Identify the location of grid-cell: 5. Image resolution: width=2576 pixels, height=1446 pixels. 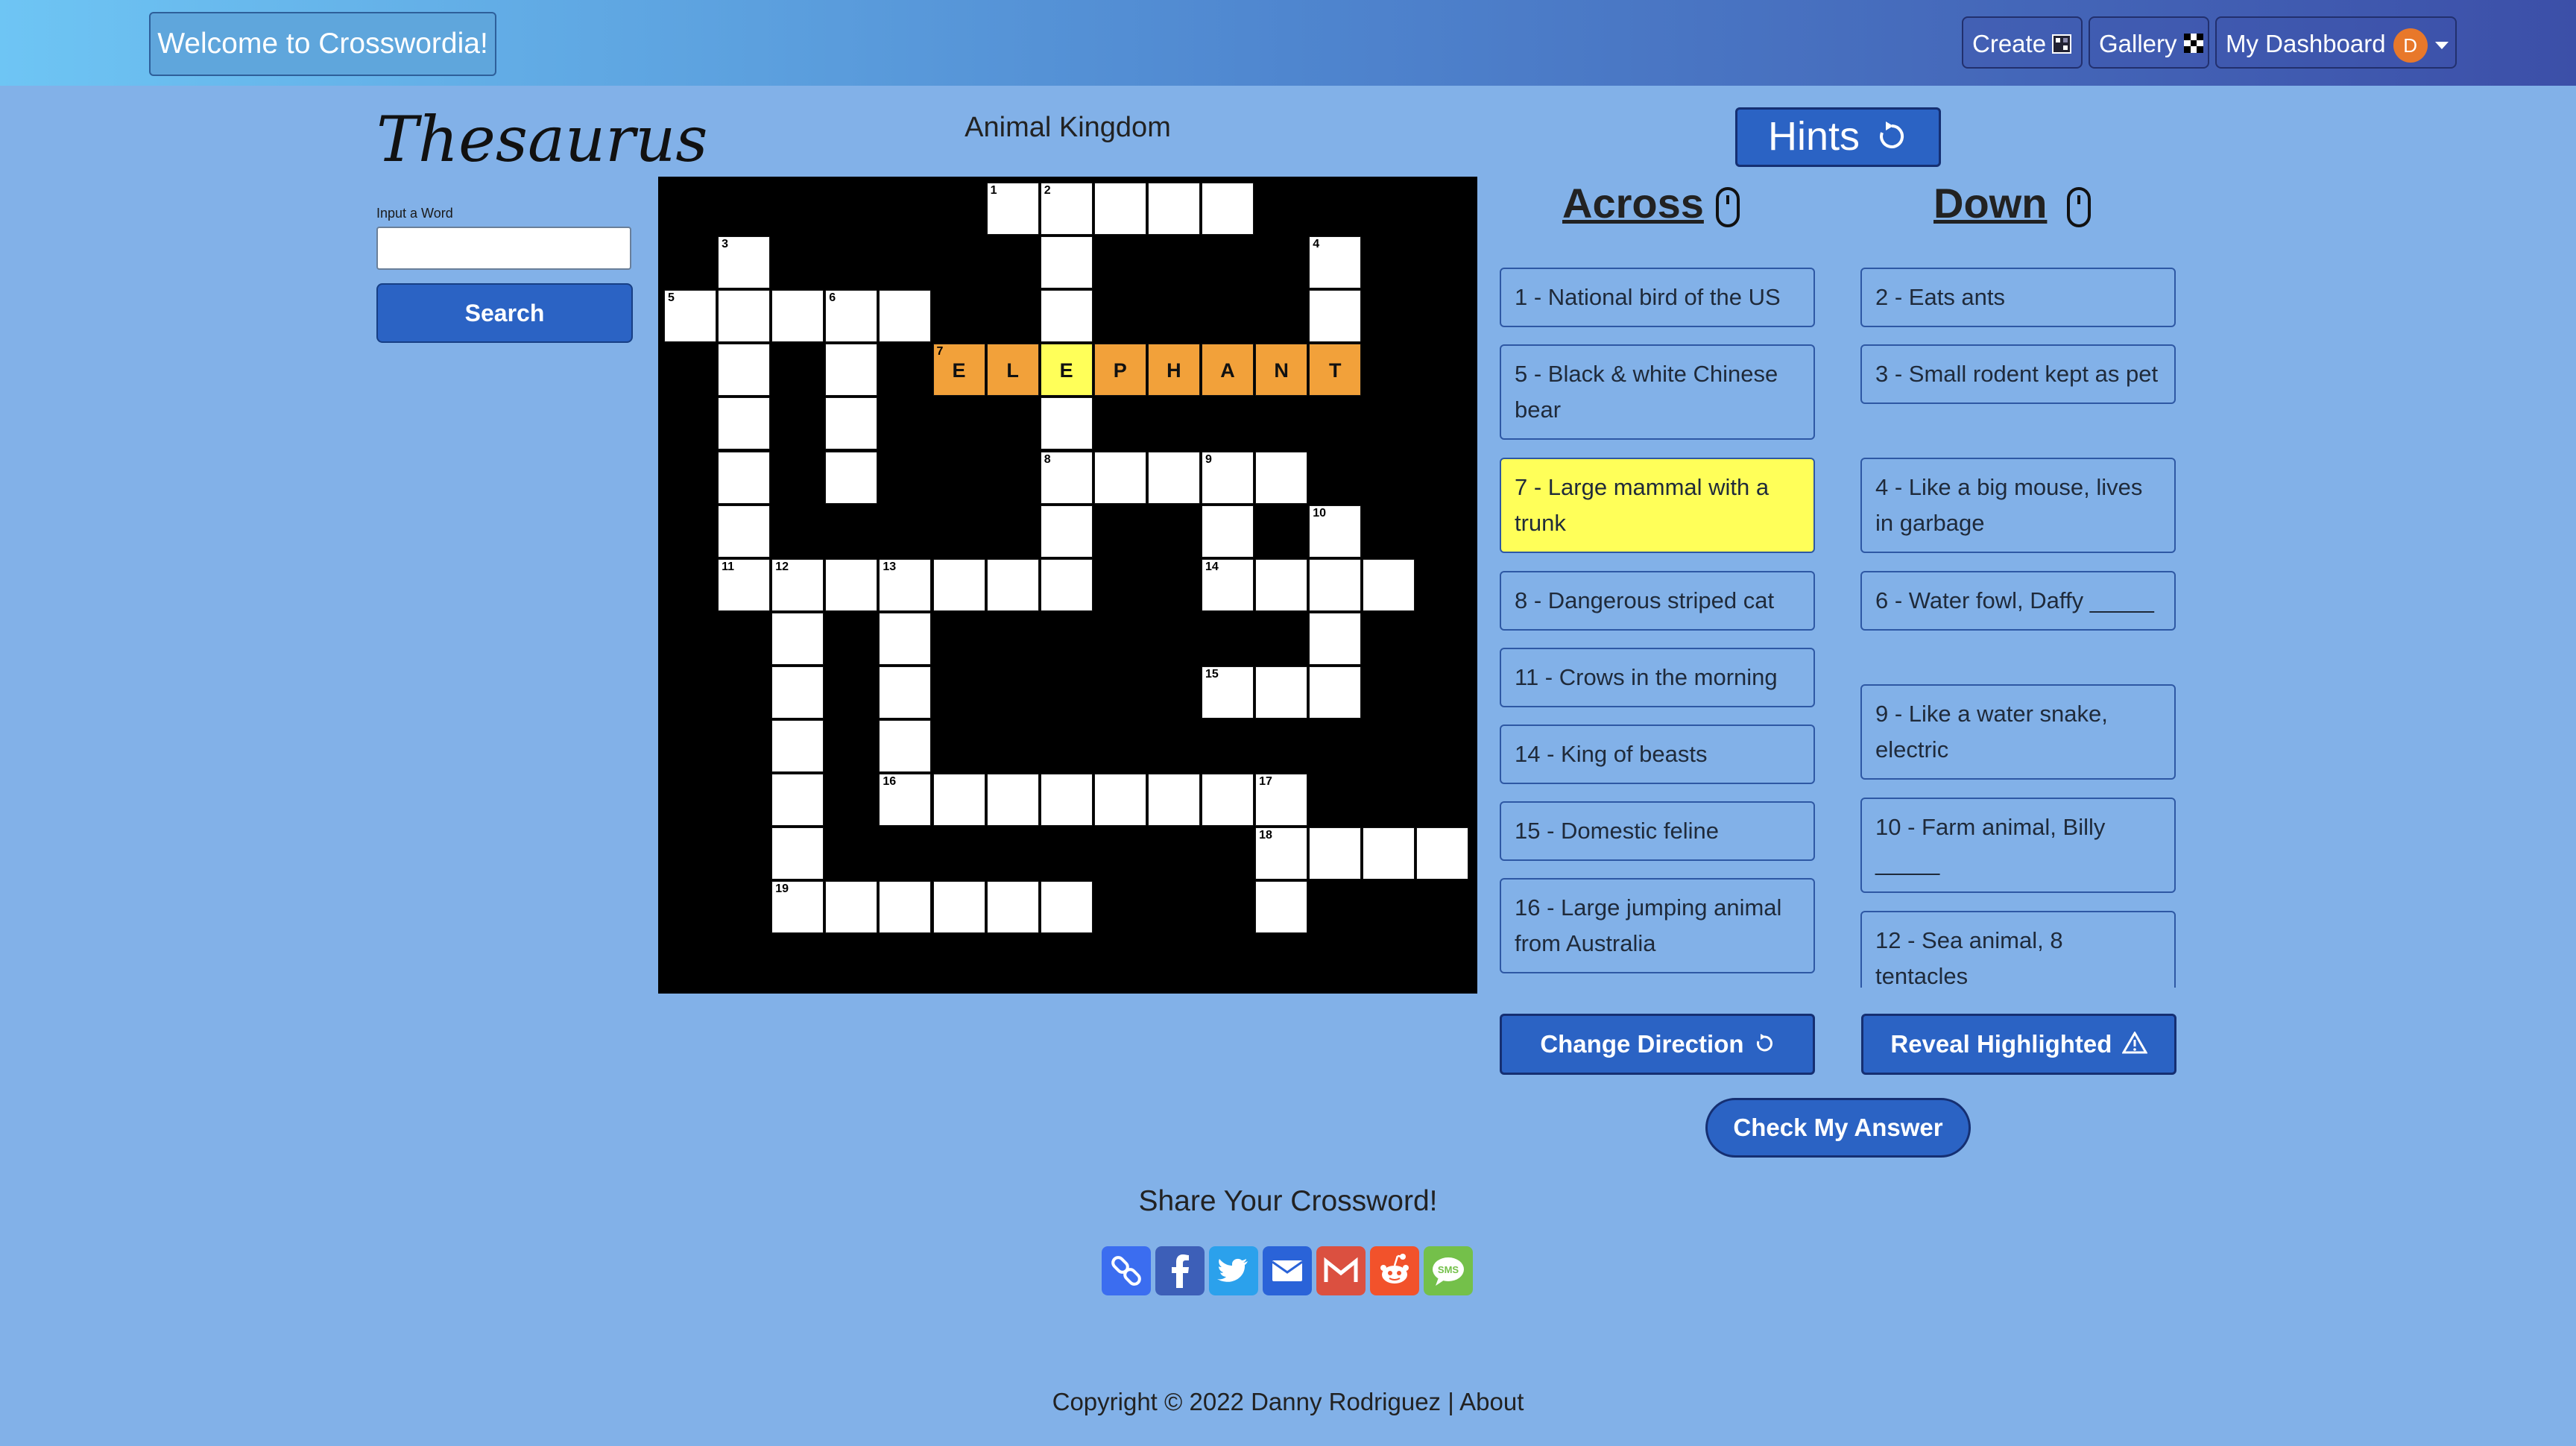
(690, 316).